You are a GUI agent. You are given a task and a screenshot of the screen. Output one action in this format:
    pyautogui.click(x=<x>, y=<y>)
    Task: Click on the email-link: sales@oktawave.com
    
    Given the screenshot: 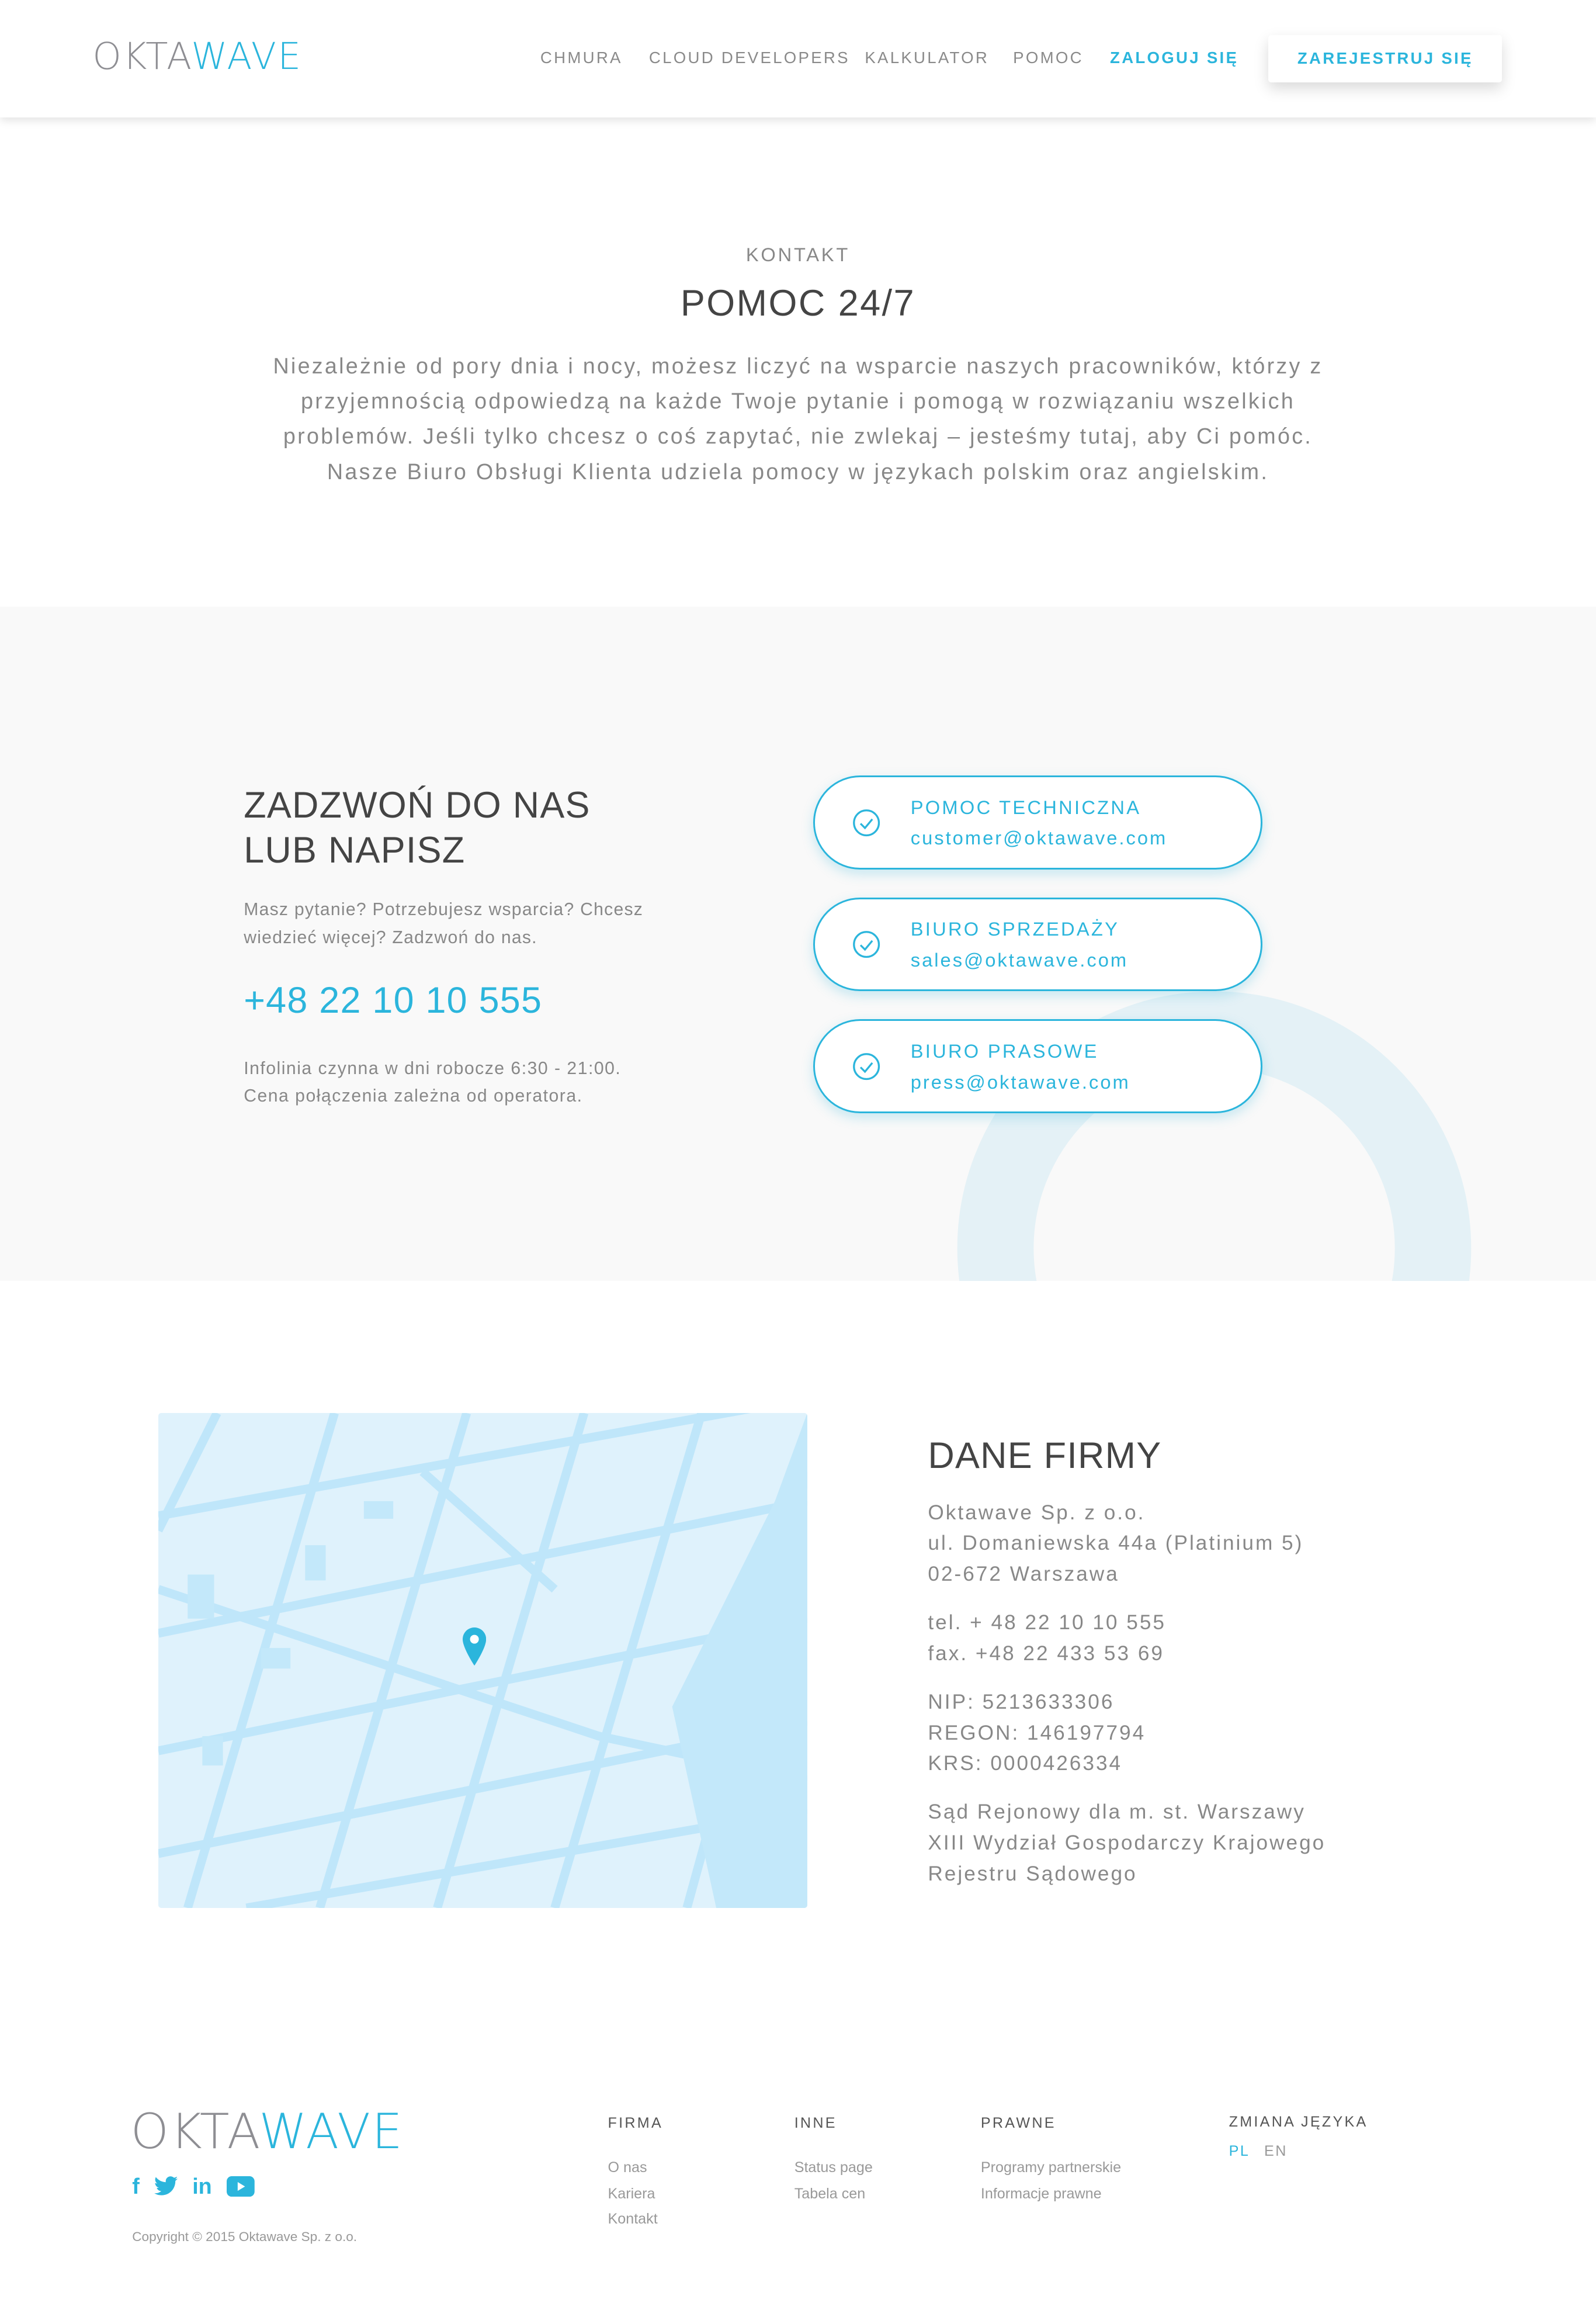 What is the action you would take?
    pyautogui.click(x=1019, y=960)
    